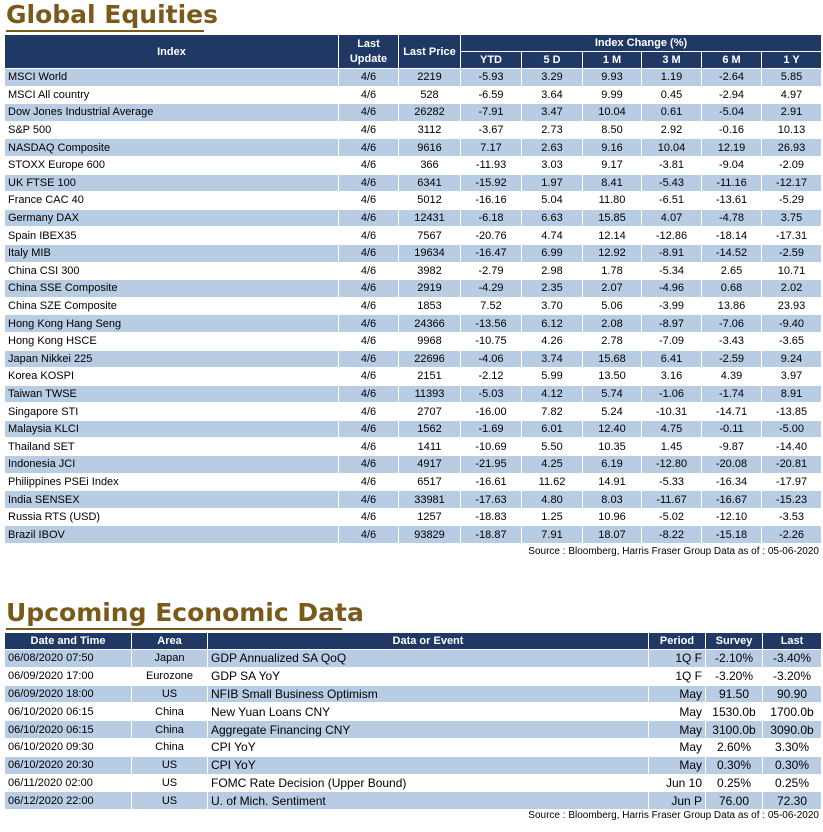 The height and width of the screenshot is (832, 823). What do you see at coordinates (731, 341) in the screenshot?
I see `change-cell: -3.43` at bounding box center [731, 341].